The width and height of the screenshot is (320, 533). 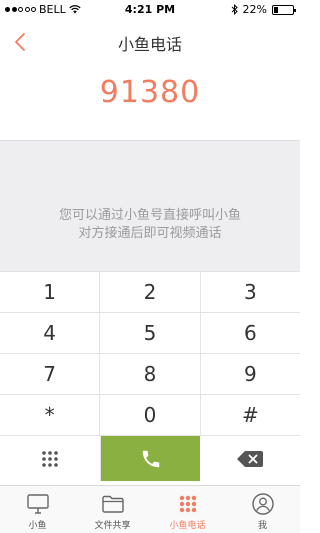 I want to click on backspace-button, so click(x=250, y=458).